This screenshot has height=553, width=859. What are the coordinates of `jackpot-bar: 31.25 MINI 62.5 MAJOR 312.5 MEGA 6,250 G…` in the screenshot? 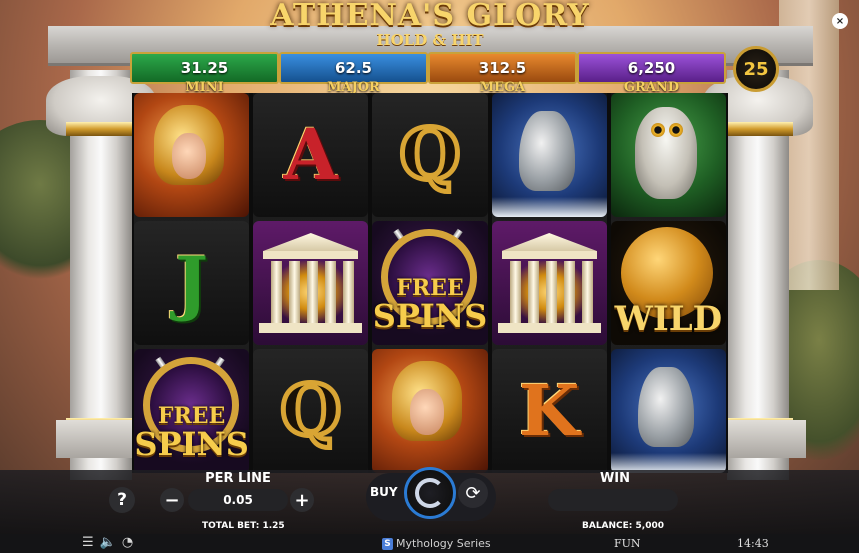 It's located at (428, 73).